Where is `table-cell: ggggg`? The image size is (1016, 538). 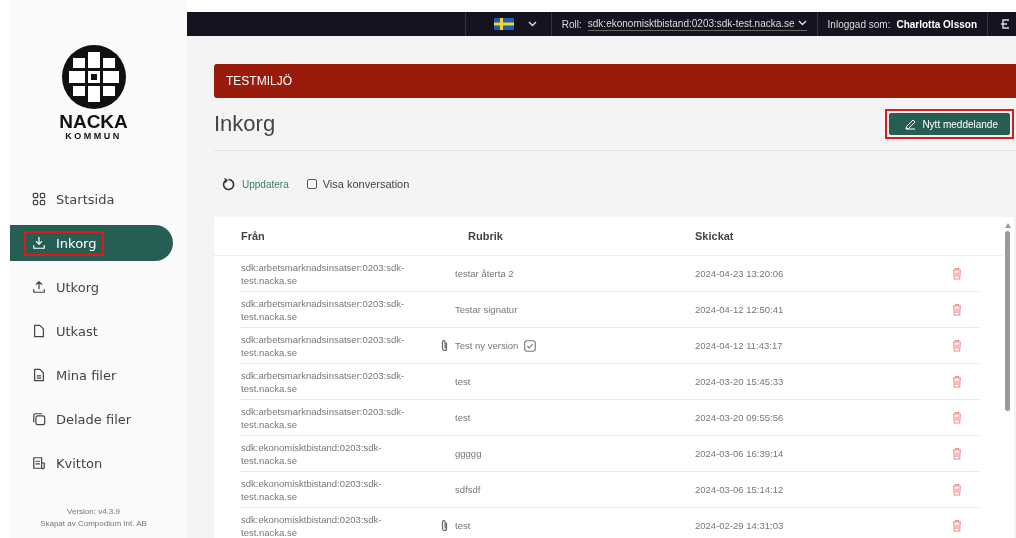
table-cell: ggggg is located at coordinates (468, 453).